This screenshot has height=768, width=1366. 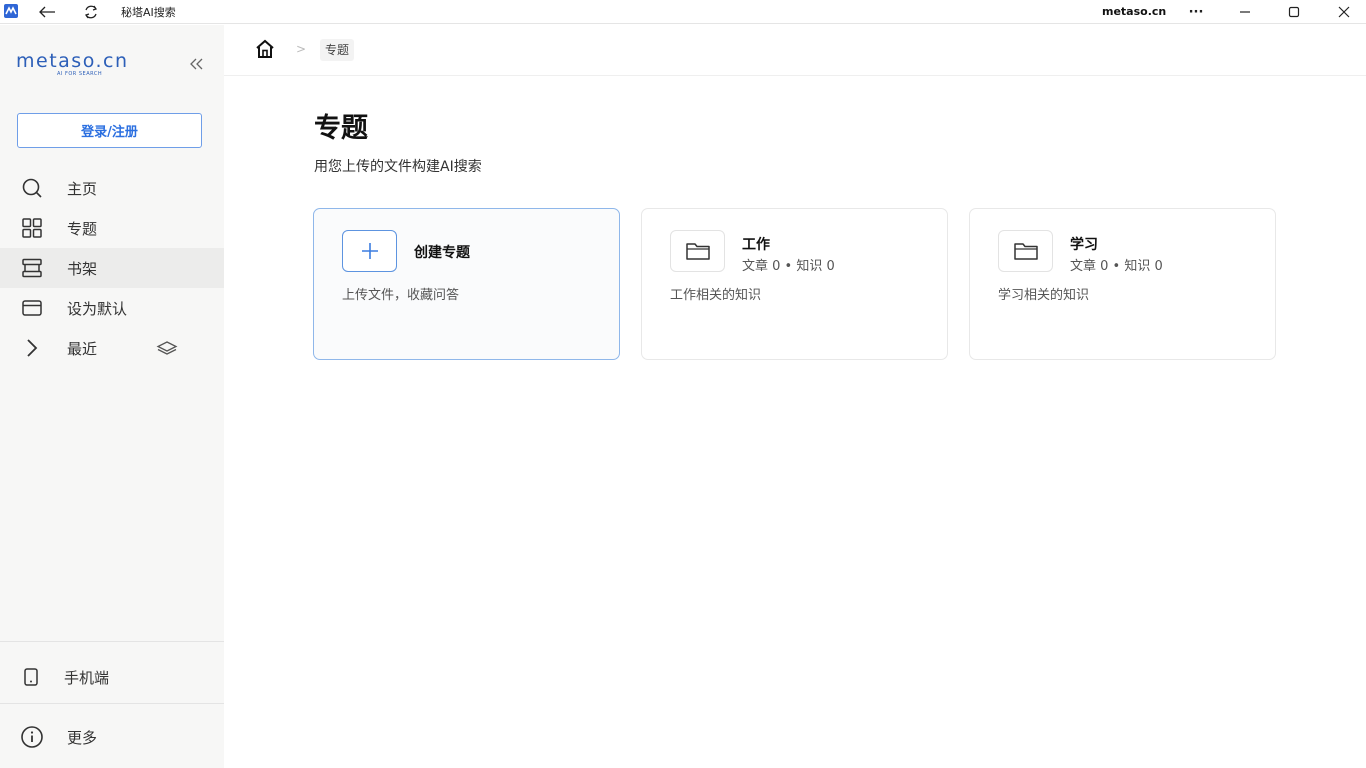 What do you see at coordinates (82, 268) in the screenshot?
I see `sidebar-item-label: 书架` at bounding box center [82, 268].